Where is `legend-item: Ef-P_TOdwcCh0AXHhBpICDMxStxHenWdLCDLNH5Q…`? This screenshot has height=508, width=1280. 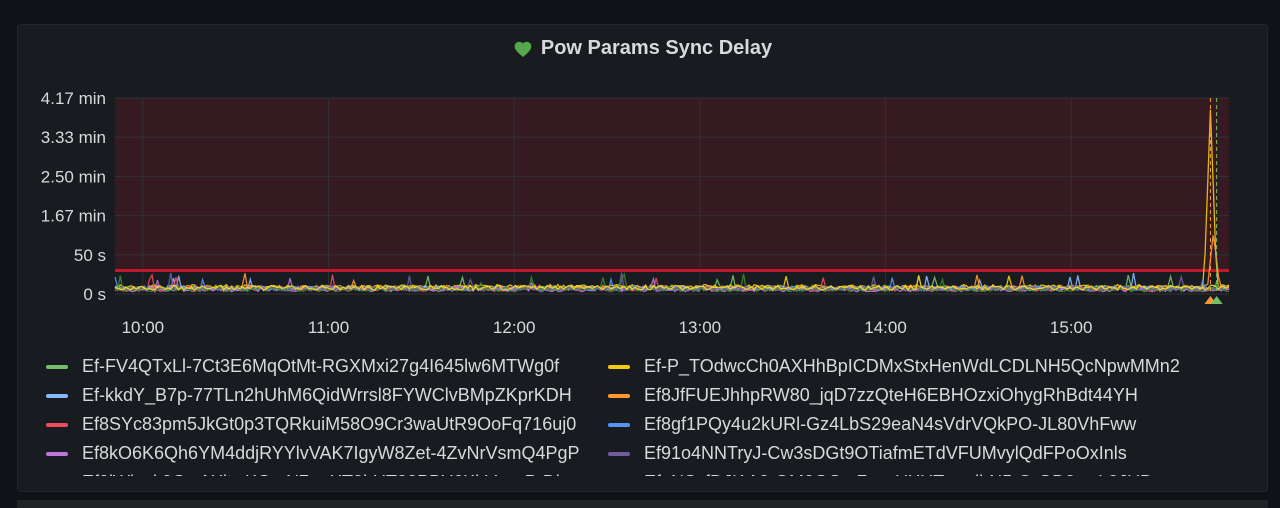 legend-item: Ef-P_TOdwcCh0AXHhBpICDMxStxHenWdLCDLNH5Q… is located at coordinates (918, 366).